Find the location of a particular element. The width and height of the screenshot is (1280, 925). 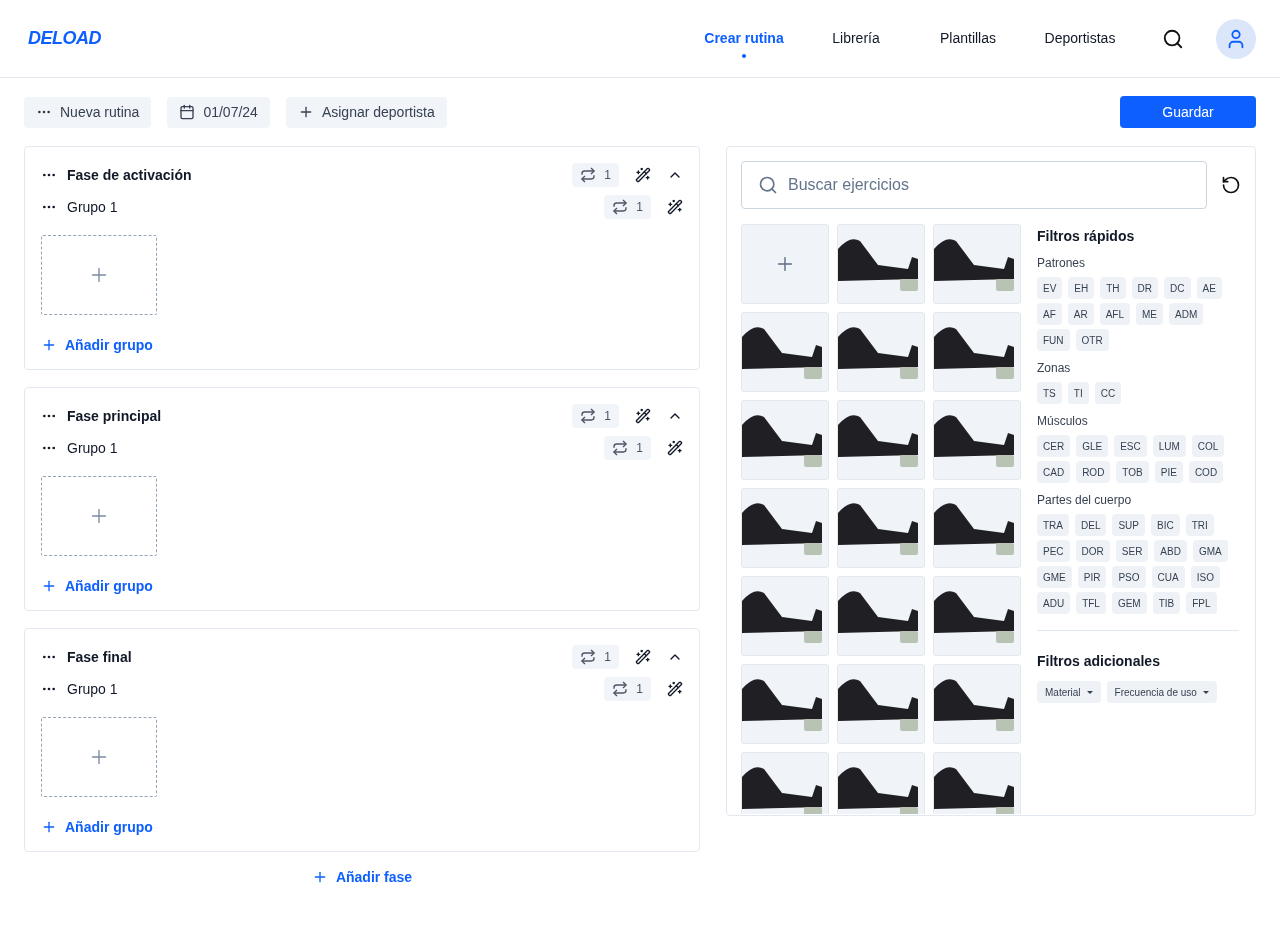

filter-chip: COD is located at coordinates (1206, 472).